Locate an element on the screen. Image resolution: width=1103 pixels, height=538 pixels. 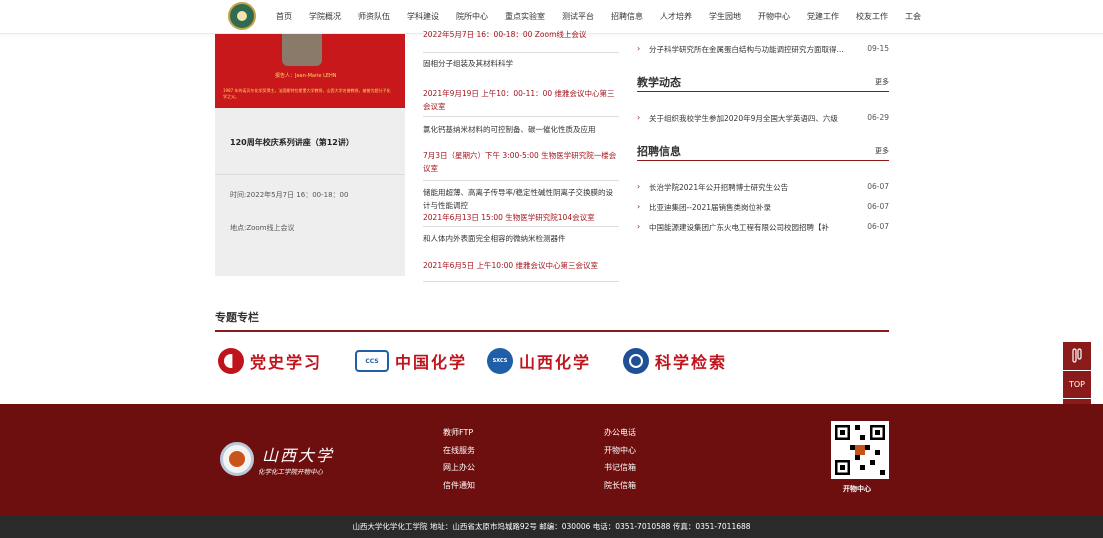
list-item: 氯化钙基纳米材料的可控制备、碳一催化性质及应用 is located at coordinates (521, 132).